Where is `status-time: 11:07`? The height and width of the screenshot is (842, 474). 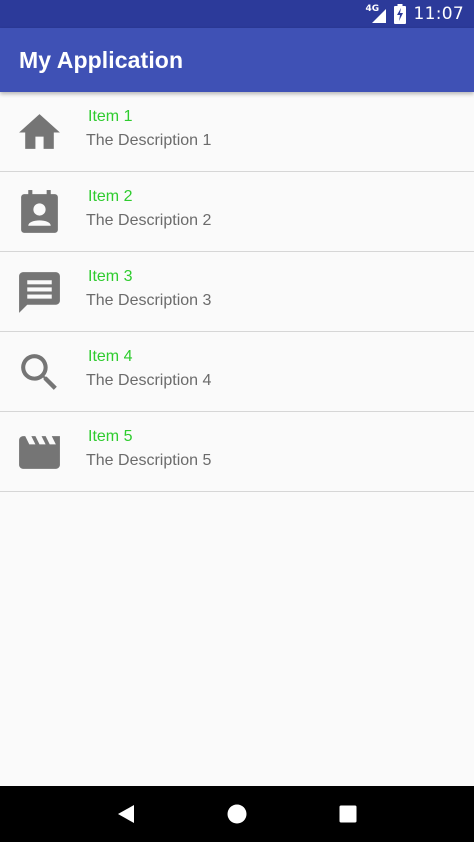
status-time: 11:07 is located at coordinates (438, 14).